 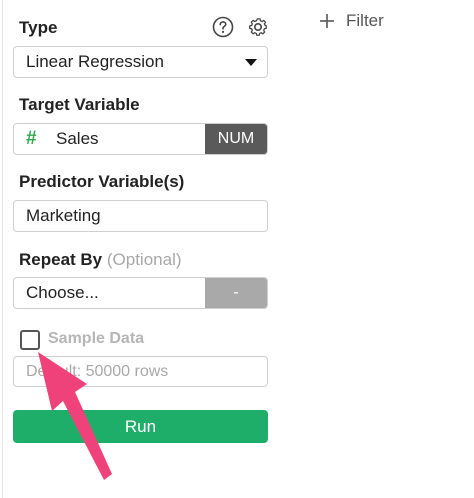 I want to click on repeat-by-select: Choose... -, so click(x=140, y=293).